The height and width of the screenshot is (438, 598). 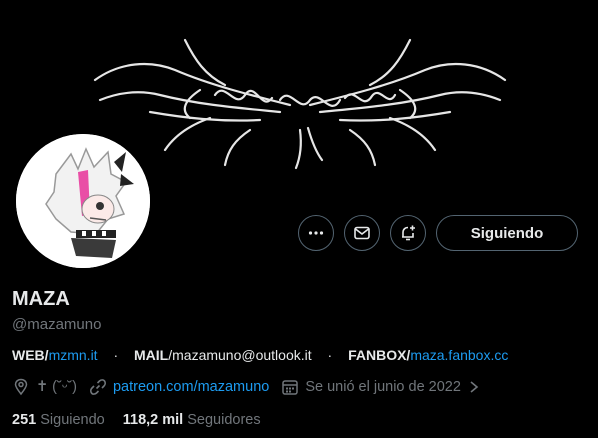 What do you see at coordinates (507, 233) in the screenshot?
I see `following-button: Siguiendo` at bounding box center [507, 233].